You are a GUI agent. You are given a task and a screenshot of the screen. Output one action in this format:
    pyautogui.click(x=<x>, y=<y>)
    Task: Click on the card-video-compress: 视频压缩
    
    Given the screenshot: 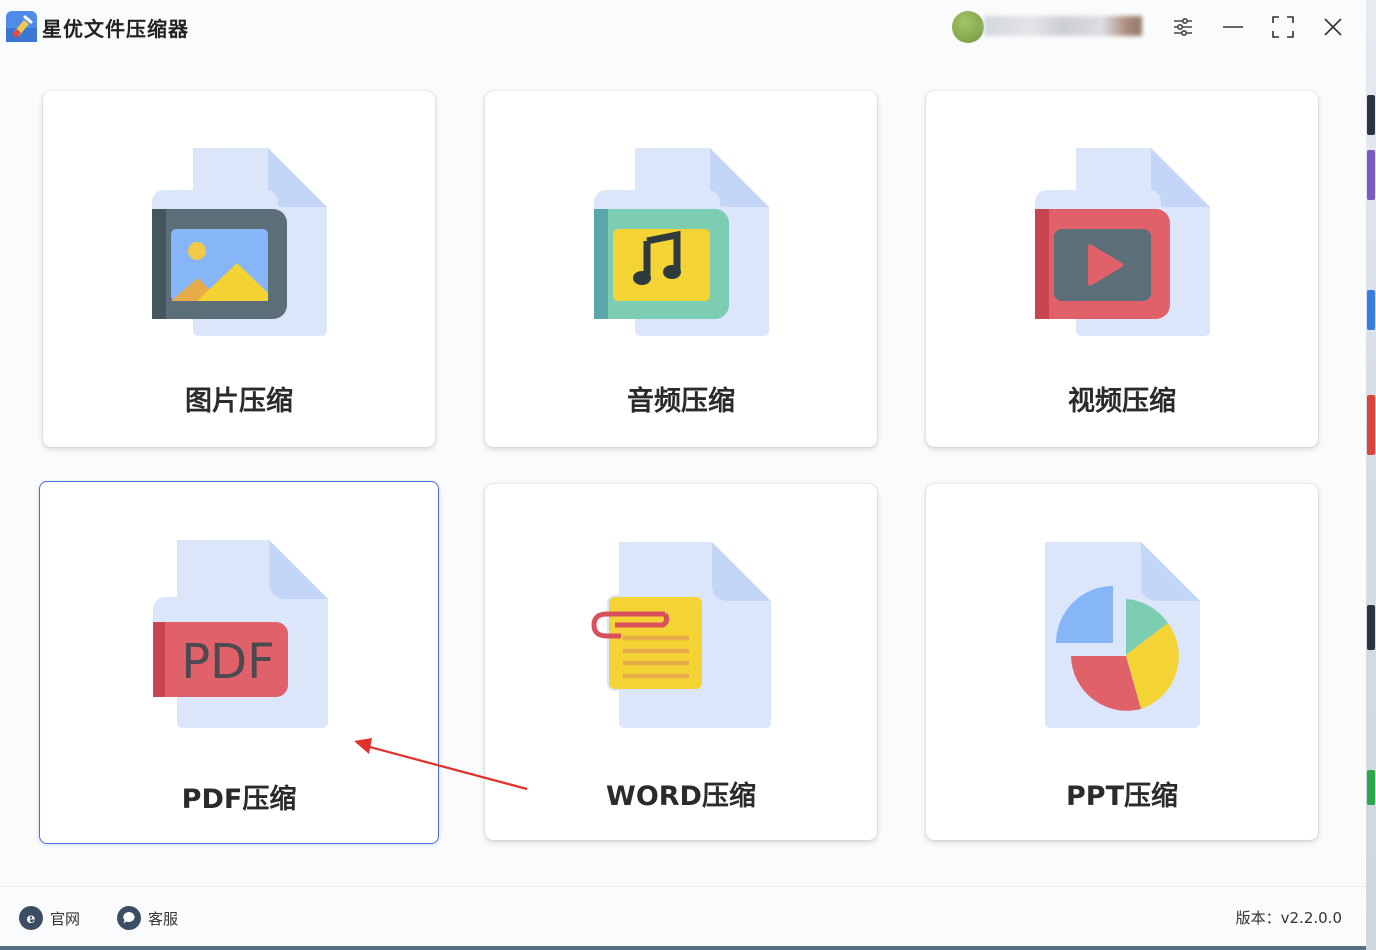 What is the action you would take?
    pyautogui.click(x=1122, y=269)
    